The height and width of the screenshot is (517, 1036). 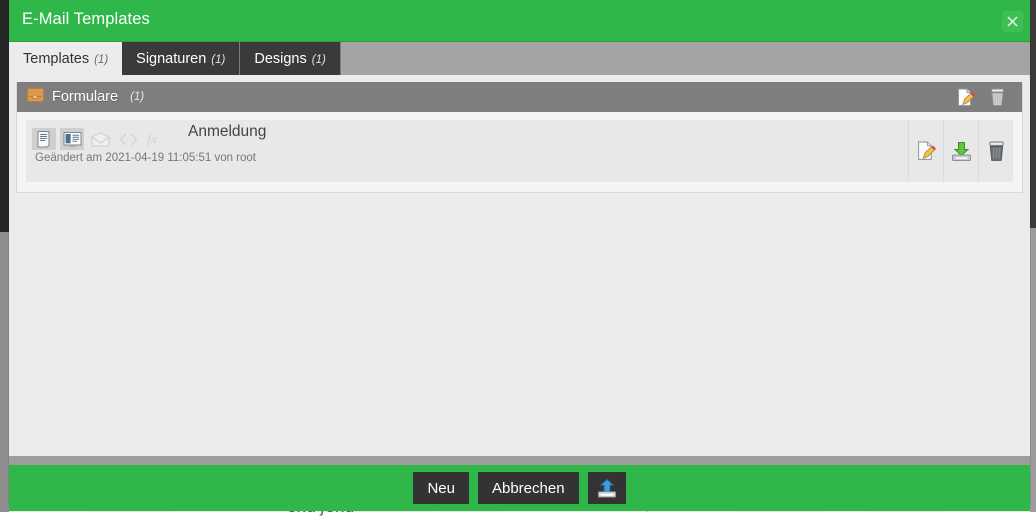 What do you see at coordinates (56, 58) in the screenshot?
I see `tab-templates-label: Templates` at bounding box center [56, 58].